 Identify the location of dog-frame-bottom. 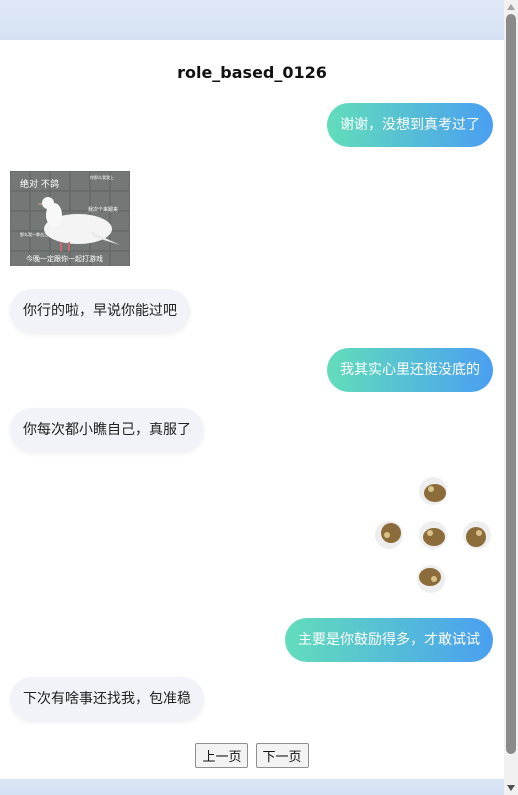
(431, 579).